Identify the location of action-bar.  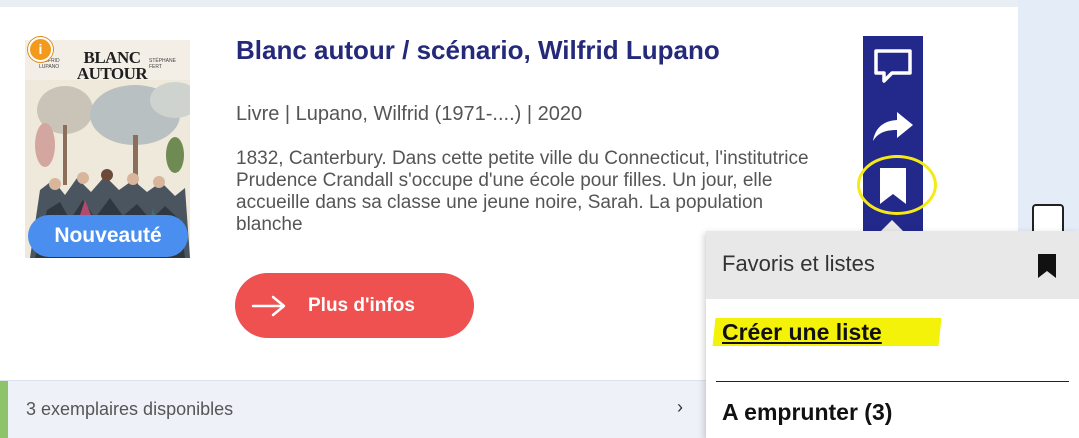
(893, 136).